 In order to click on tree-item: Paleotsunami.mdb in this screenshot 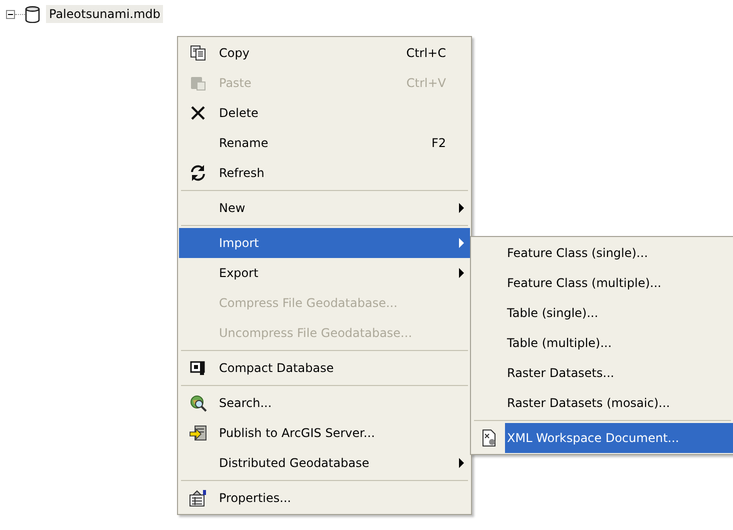, I will do `click(105, 14)`.